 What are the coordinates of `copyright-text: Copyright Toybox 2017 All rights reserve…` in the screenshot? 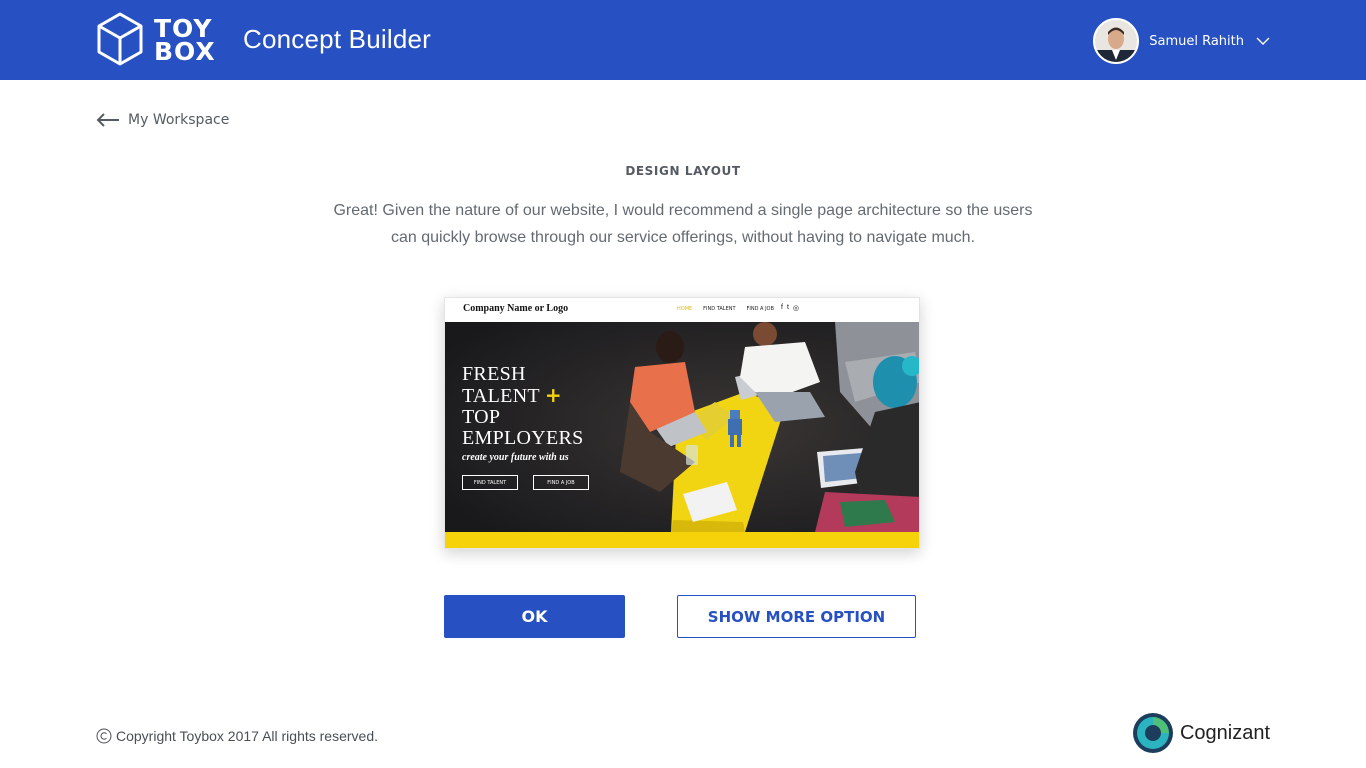 It's located at (247, 736).